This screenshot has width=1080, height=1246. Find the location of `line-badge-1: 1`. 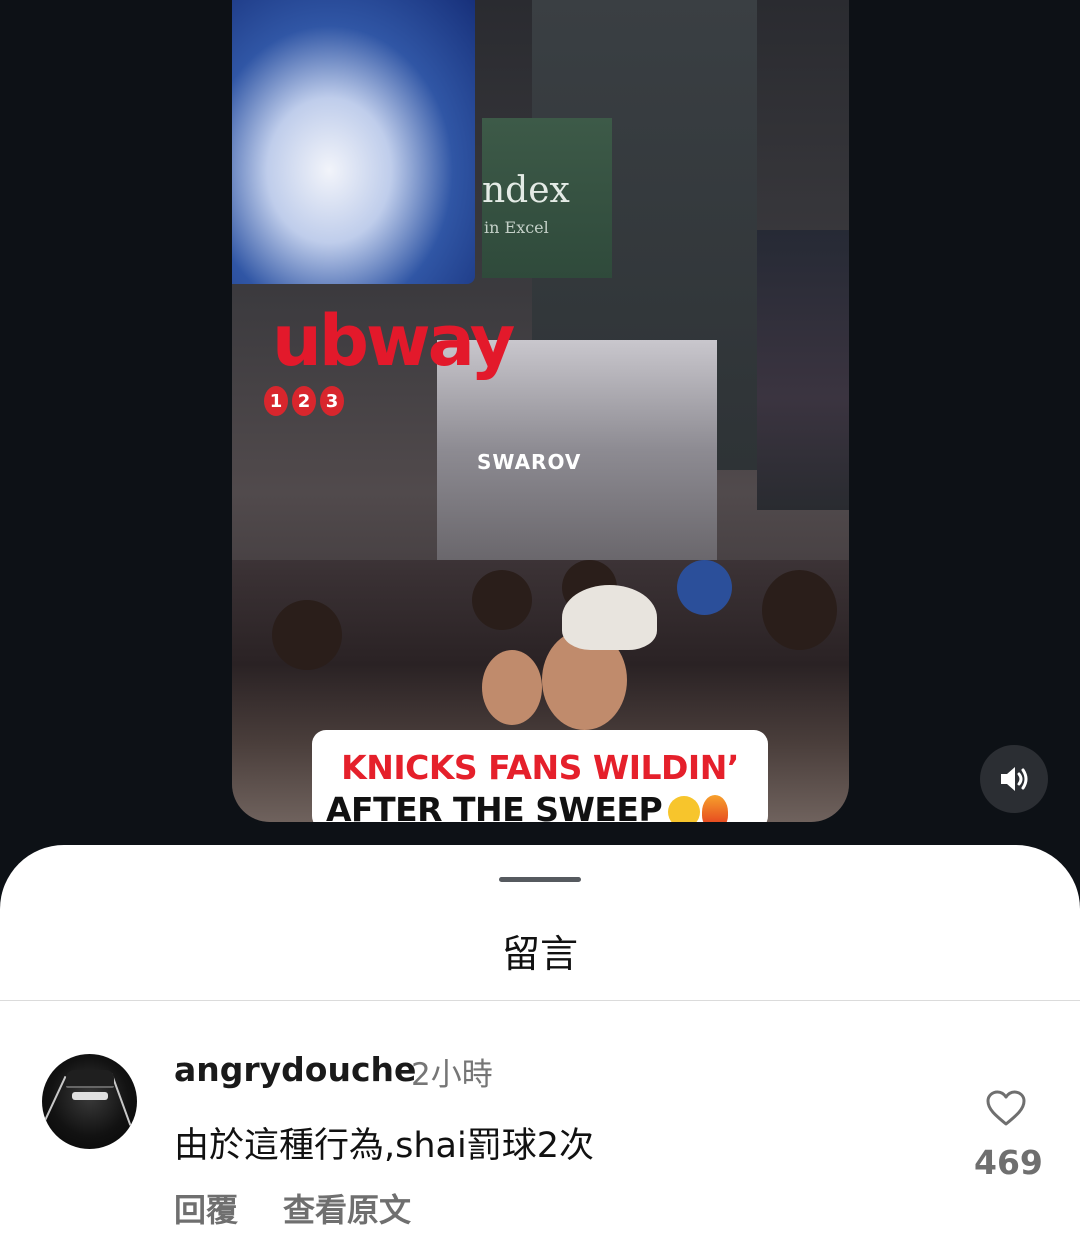

line-badge-1: 1 is located at coordinates (276, 401).